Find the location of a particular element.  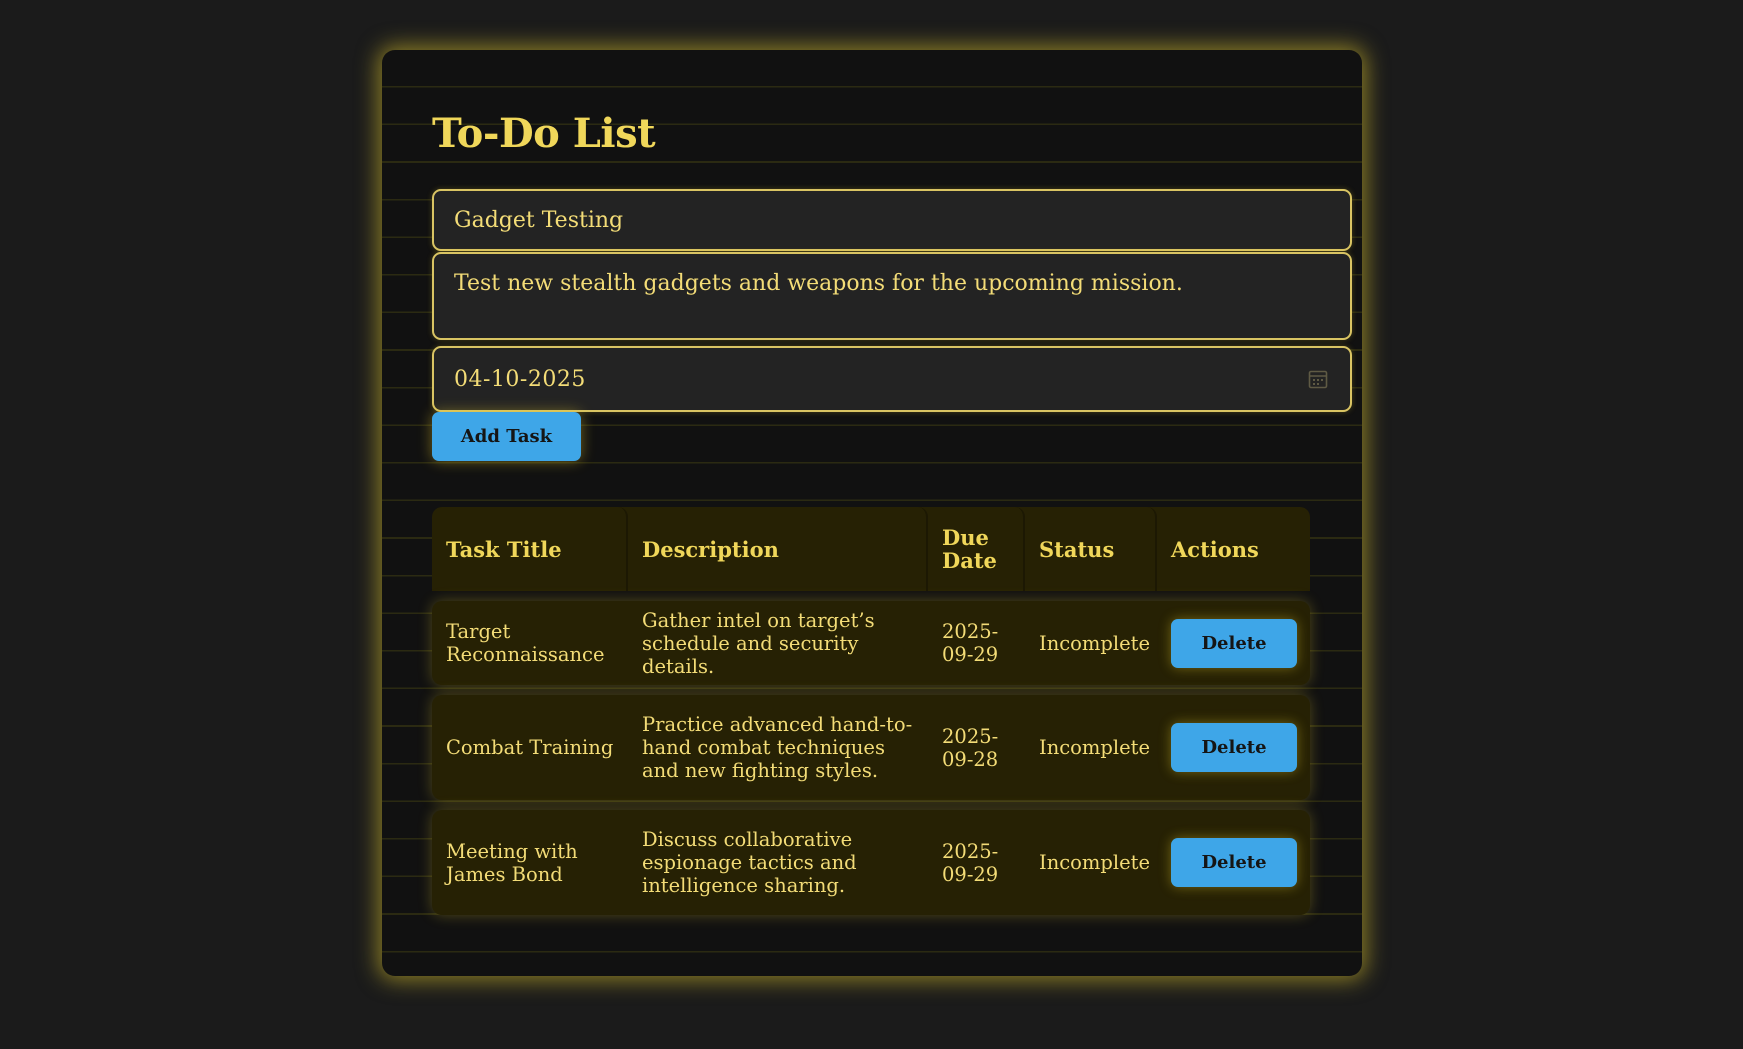

column-header-actions: Actions is located at coordinates (1215, 549).